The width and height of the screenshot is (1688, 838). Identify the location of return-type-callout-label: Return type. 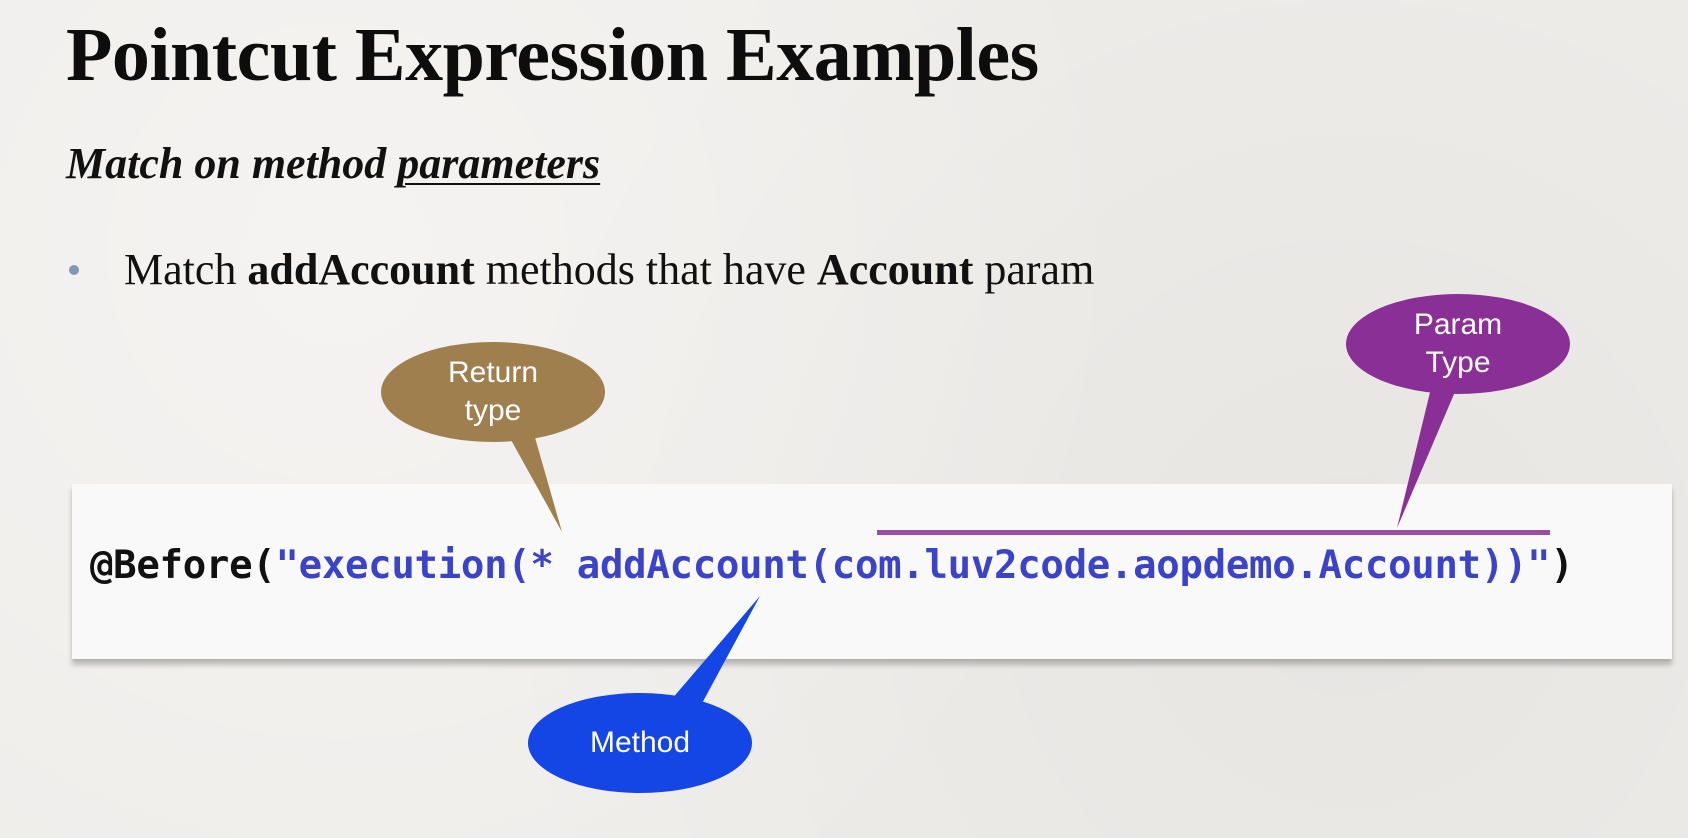
(493, 392).